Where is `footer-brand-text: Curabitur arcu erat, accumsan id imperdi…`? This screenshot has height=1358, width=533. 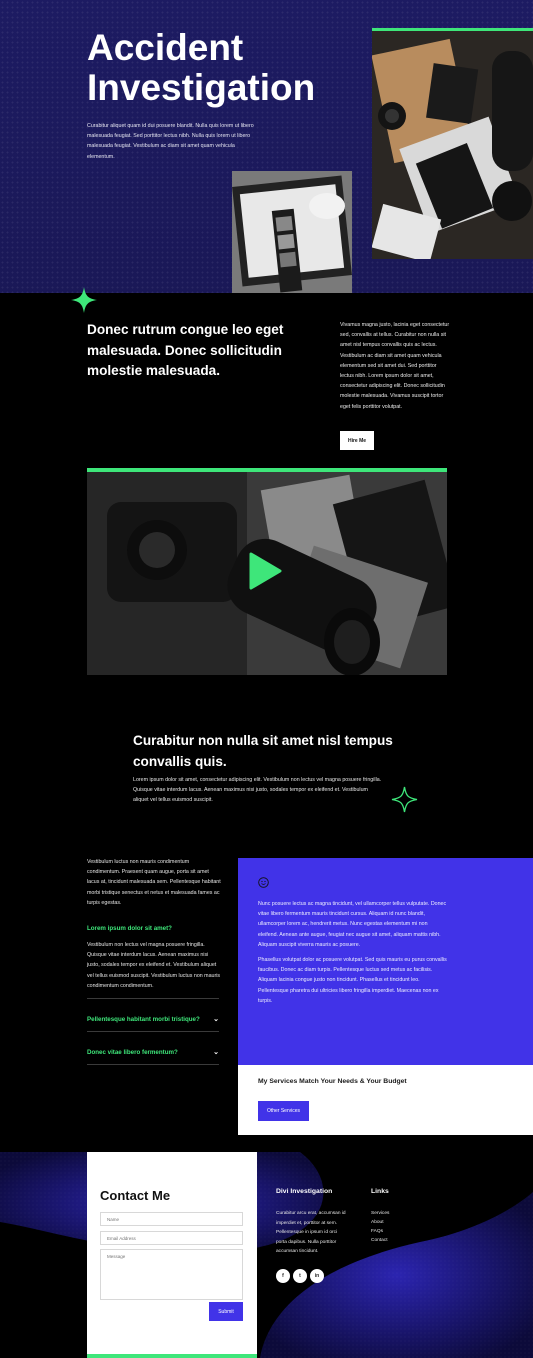 footer-brand-text: Curabitur arcu erat, accumsan id imperdi… is located at coordinates (311, 1232).